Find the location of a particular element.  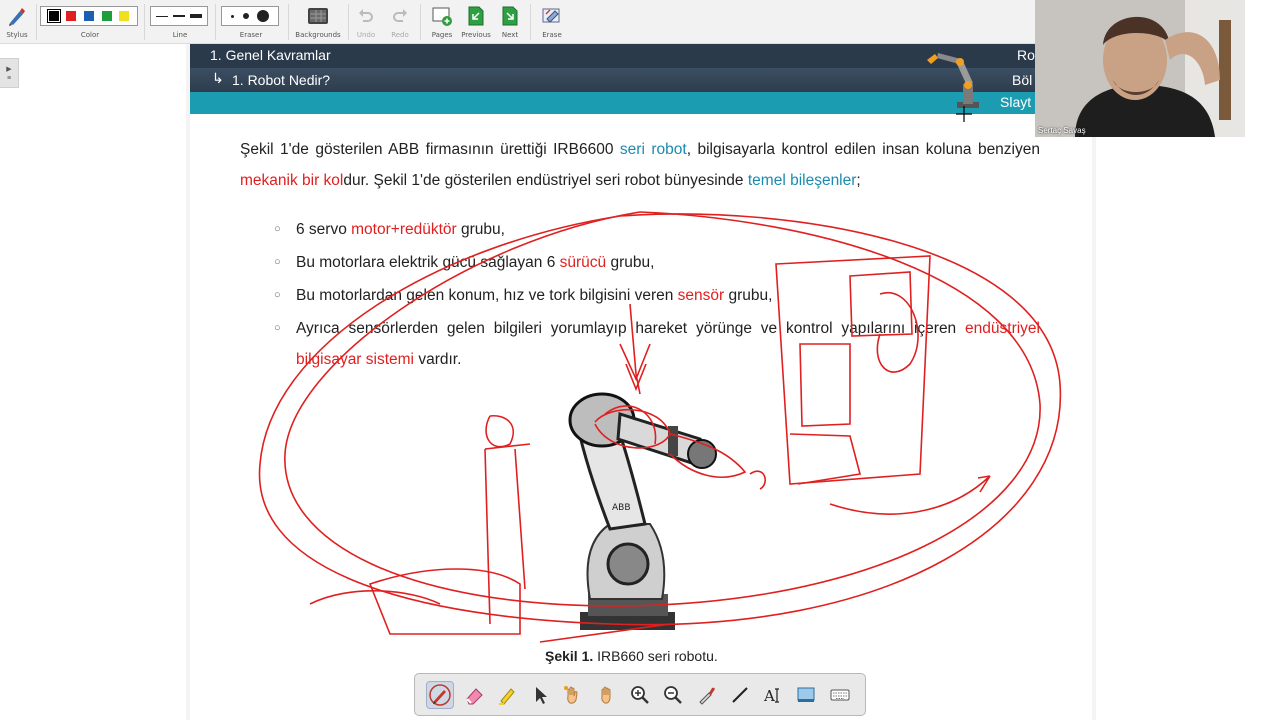

line-label: Line is located at coordinates (180, 35).